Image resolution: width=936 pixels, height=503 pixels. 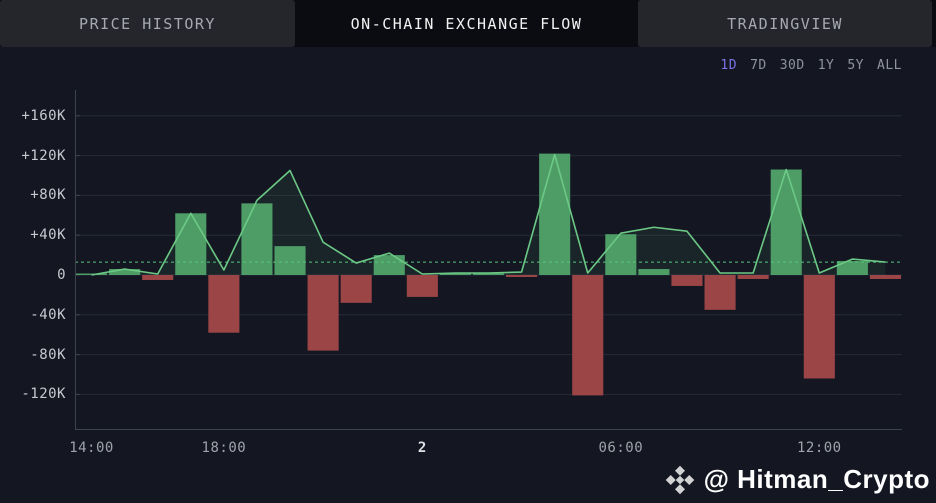 I want to click on range-all: ALL, so click(x=889, y=65).